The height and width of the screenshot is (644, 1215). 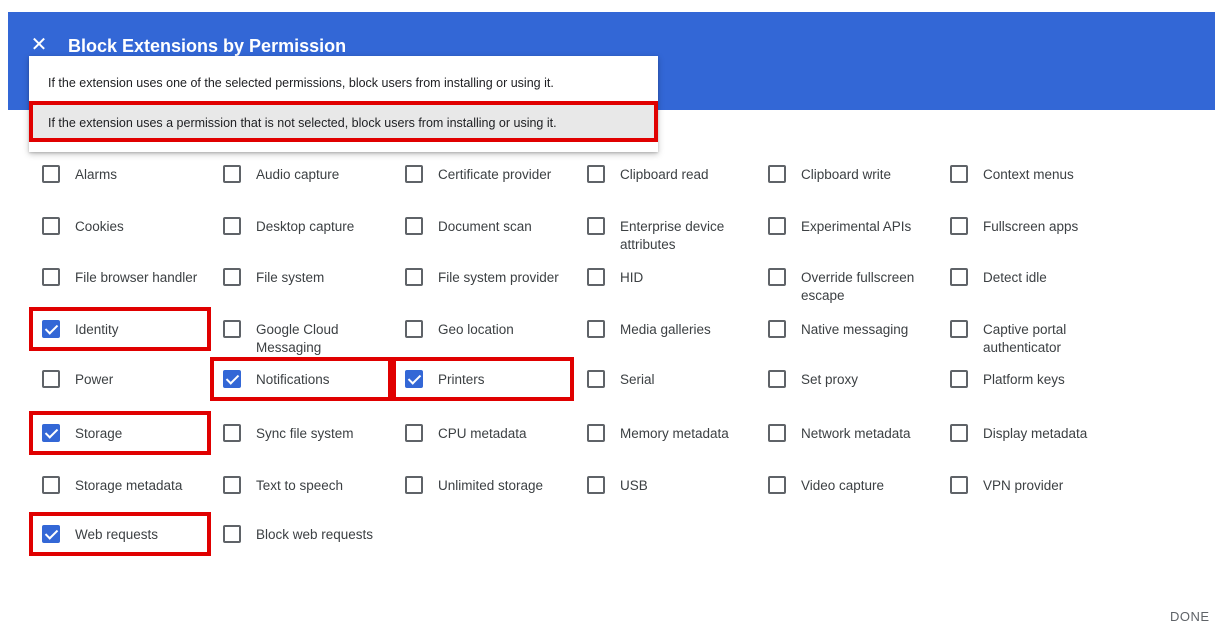 I want to click on permission-label: File system, so click(x=290, y=277).